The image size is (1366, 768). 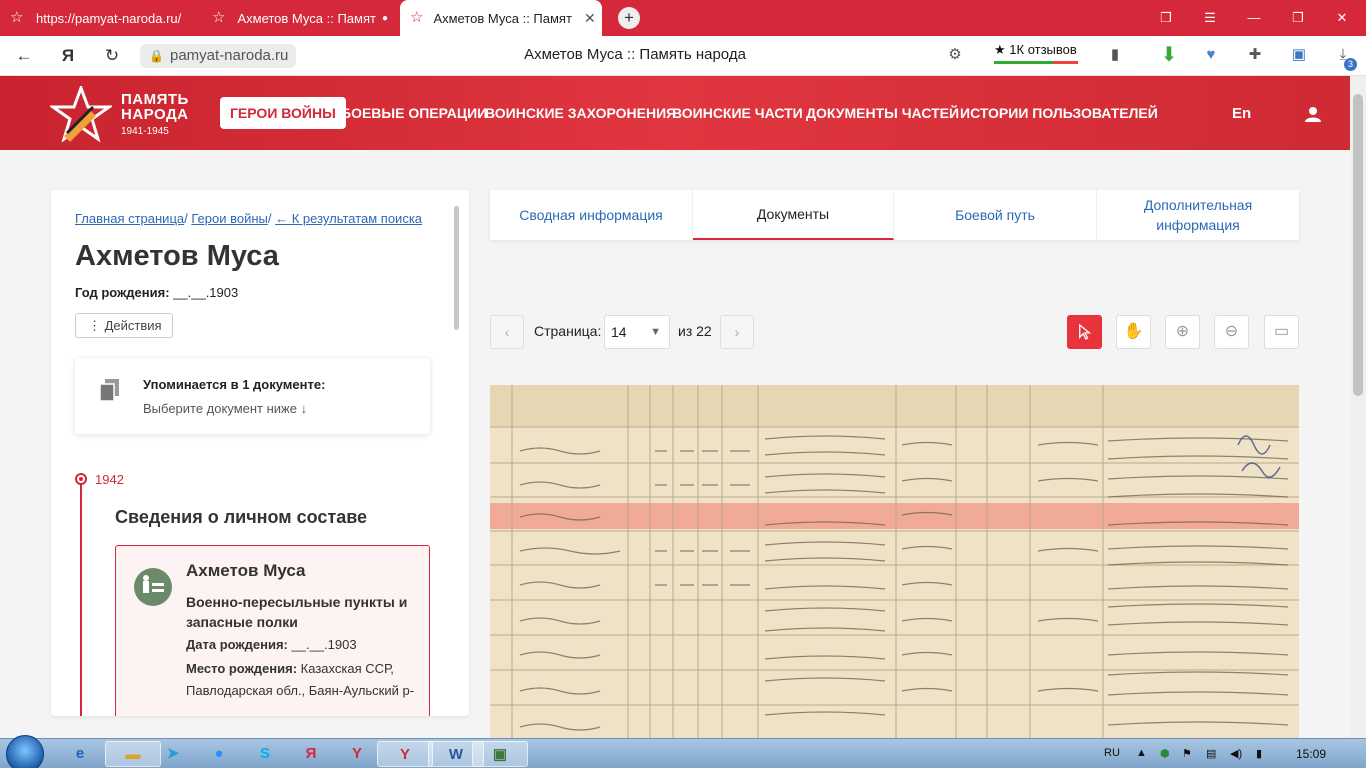 What do you see at coordinates (414, 113) in the screenshot?
I see `menu-operations: БОЕВЫЕ ОПЕРАЦИИ` at bounding box center [414, 113].